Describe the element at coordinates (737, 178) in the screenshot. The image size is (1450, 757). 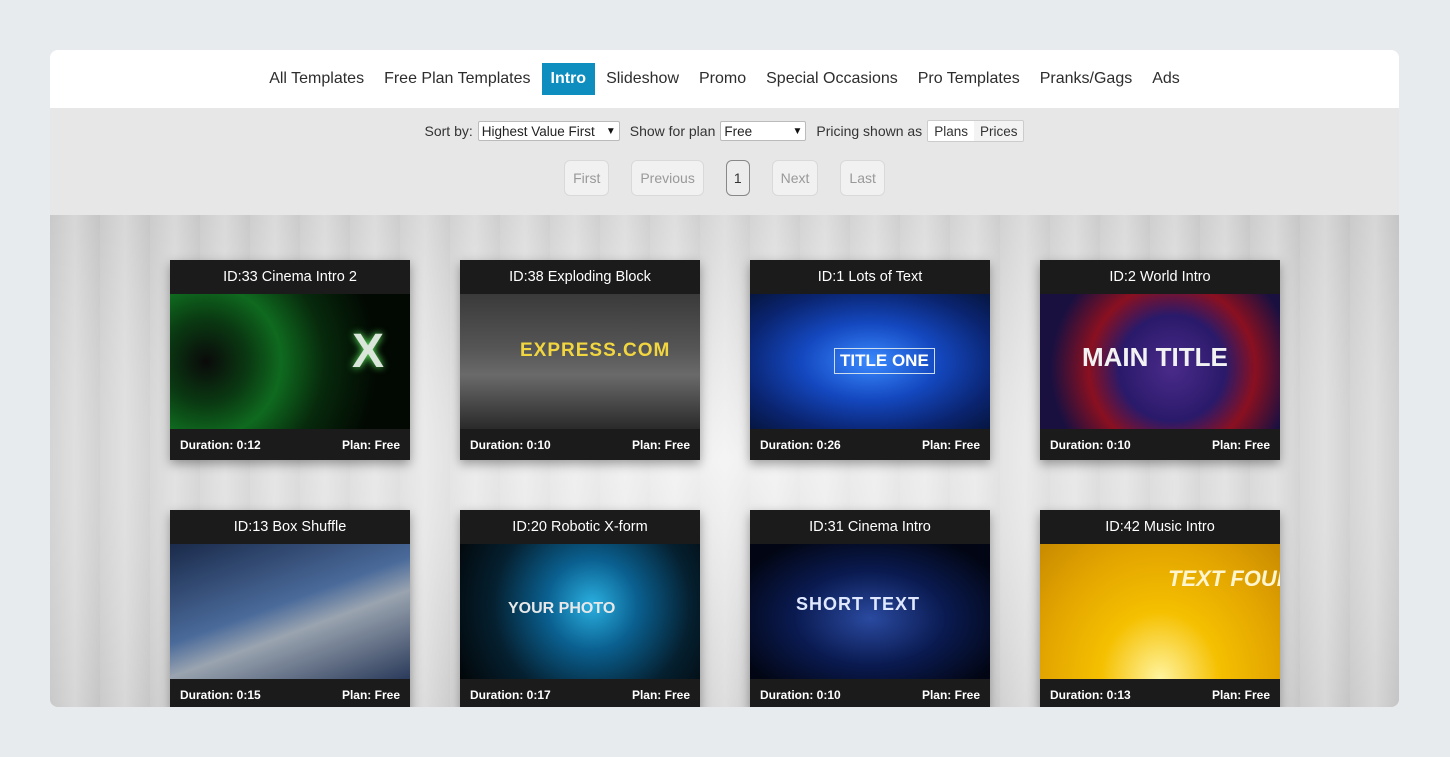
I see `current-page-button: 1` at that location.